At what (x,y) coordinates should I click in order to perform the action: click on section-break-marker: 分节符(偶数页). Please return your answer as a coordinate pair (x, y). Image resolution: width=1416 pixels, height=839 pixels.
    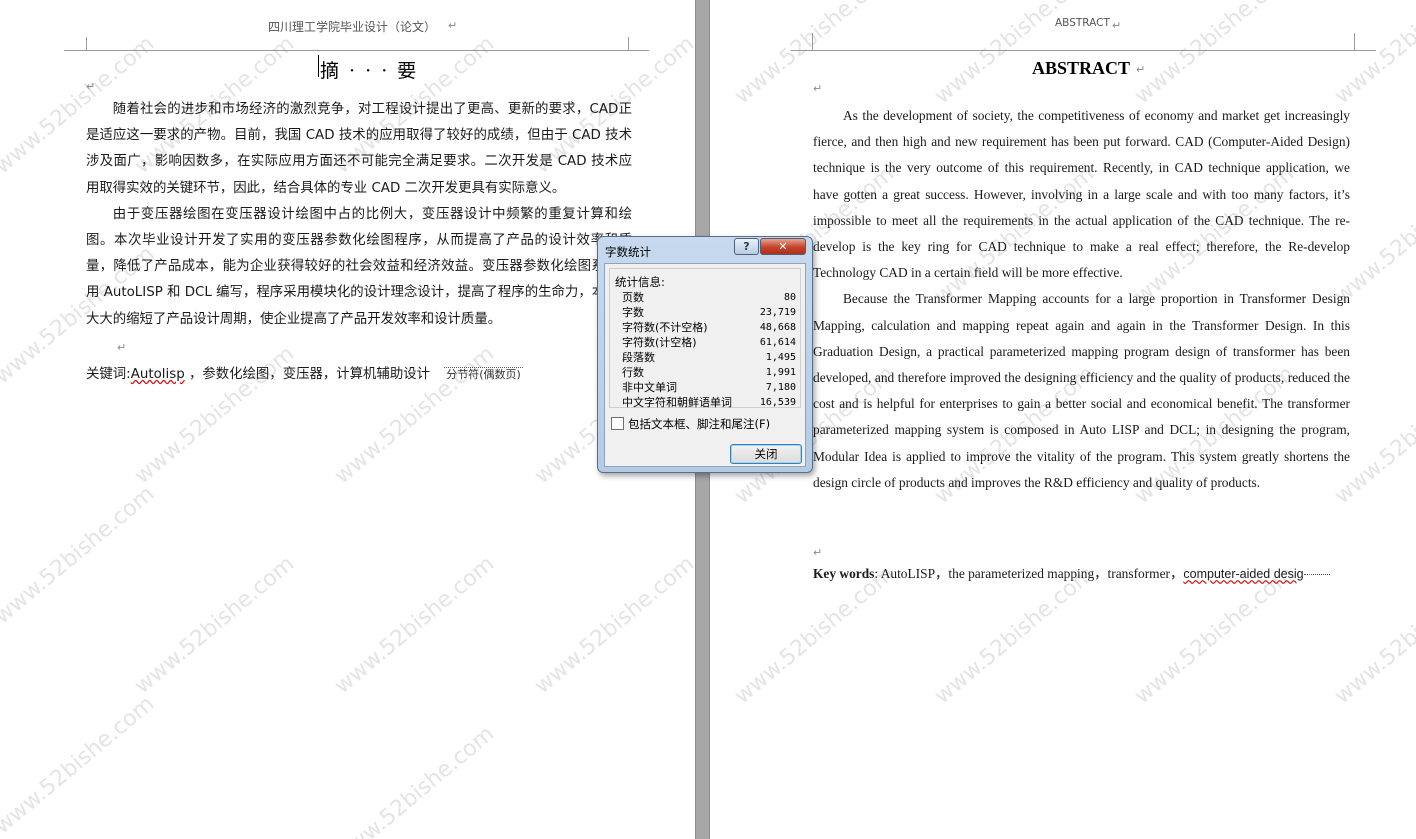
    Looking at the image, I should click on (483, 374).